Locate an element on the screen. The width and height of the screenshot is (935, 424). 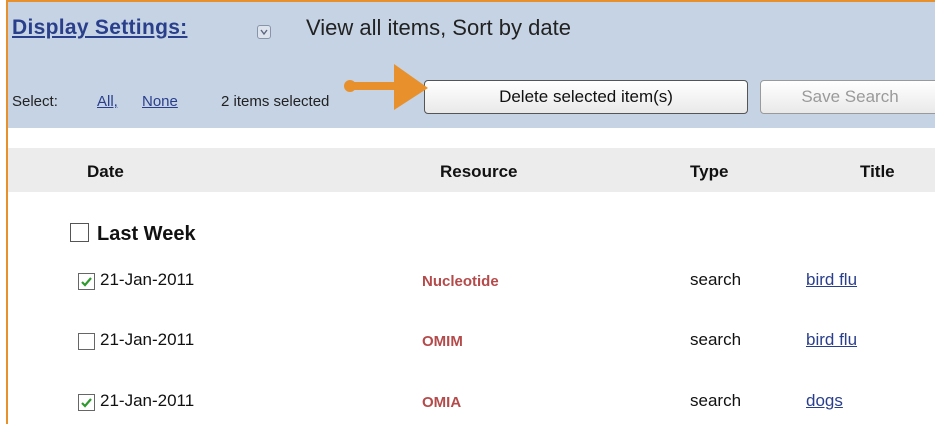
delete-selected-button: Delete selected item(s) is located at coordinates (586, 97).